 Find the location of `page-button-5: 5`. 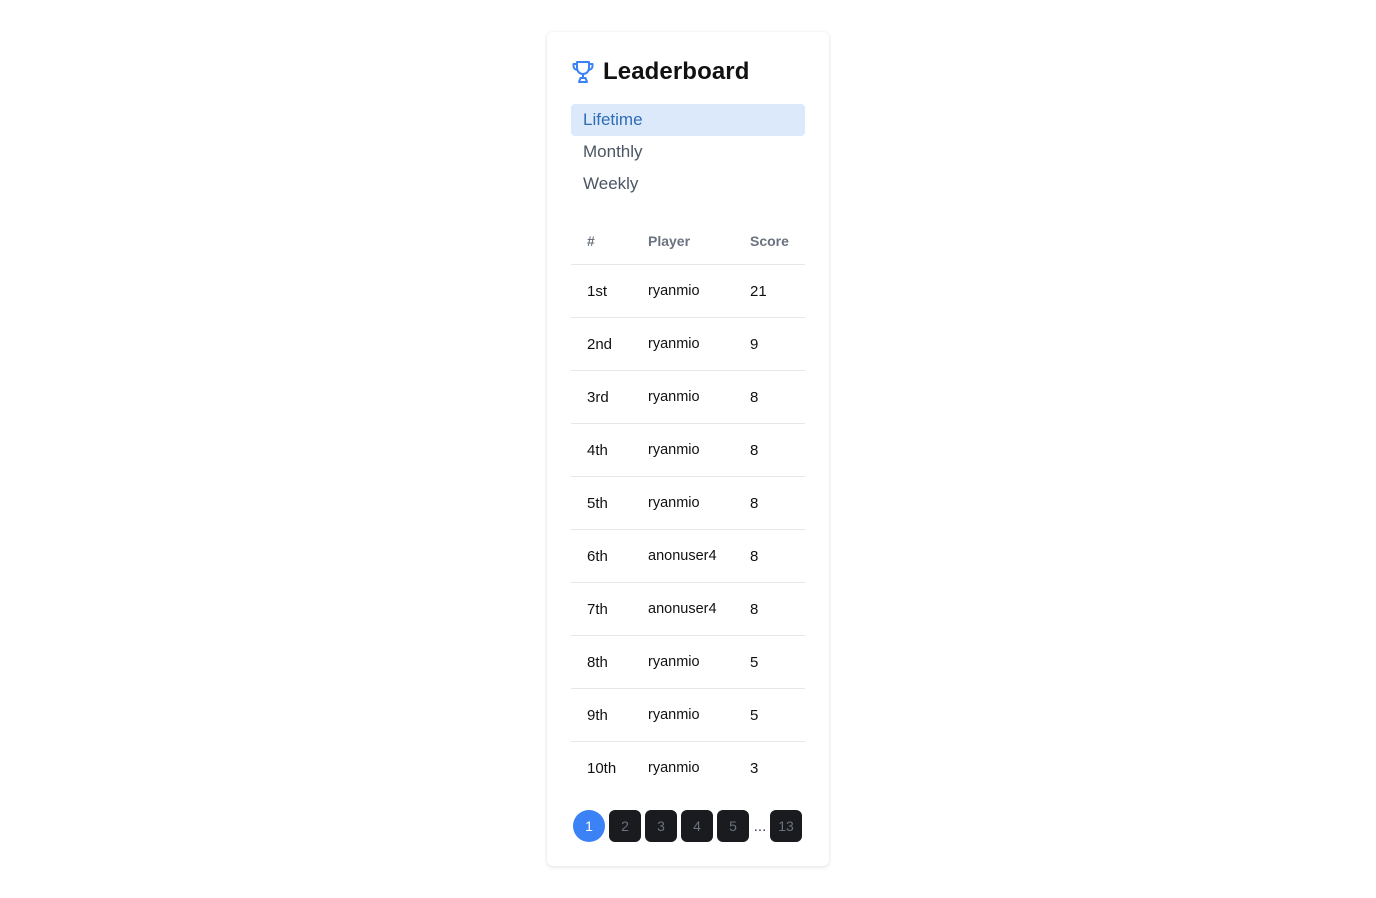

page-button-5: 5 is located at coordinates (733, 826).